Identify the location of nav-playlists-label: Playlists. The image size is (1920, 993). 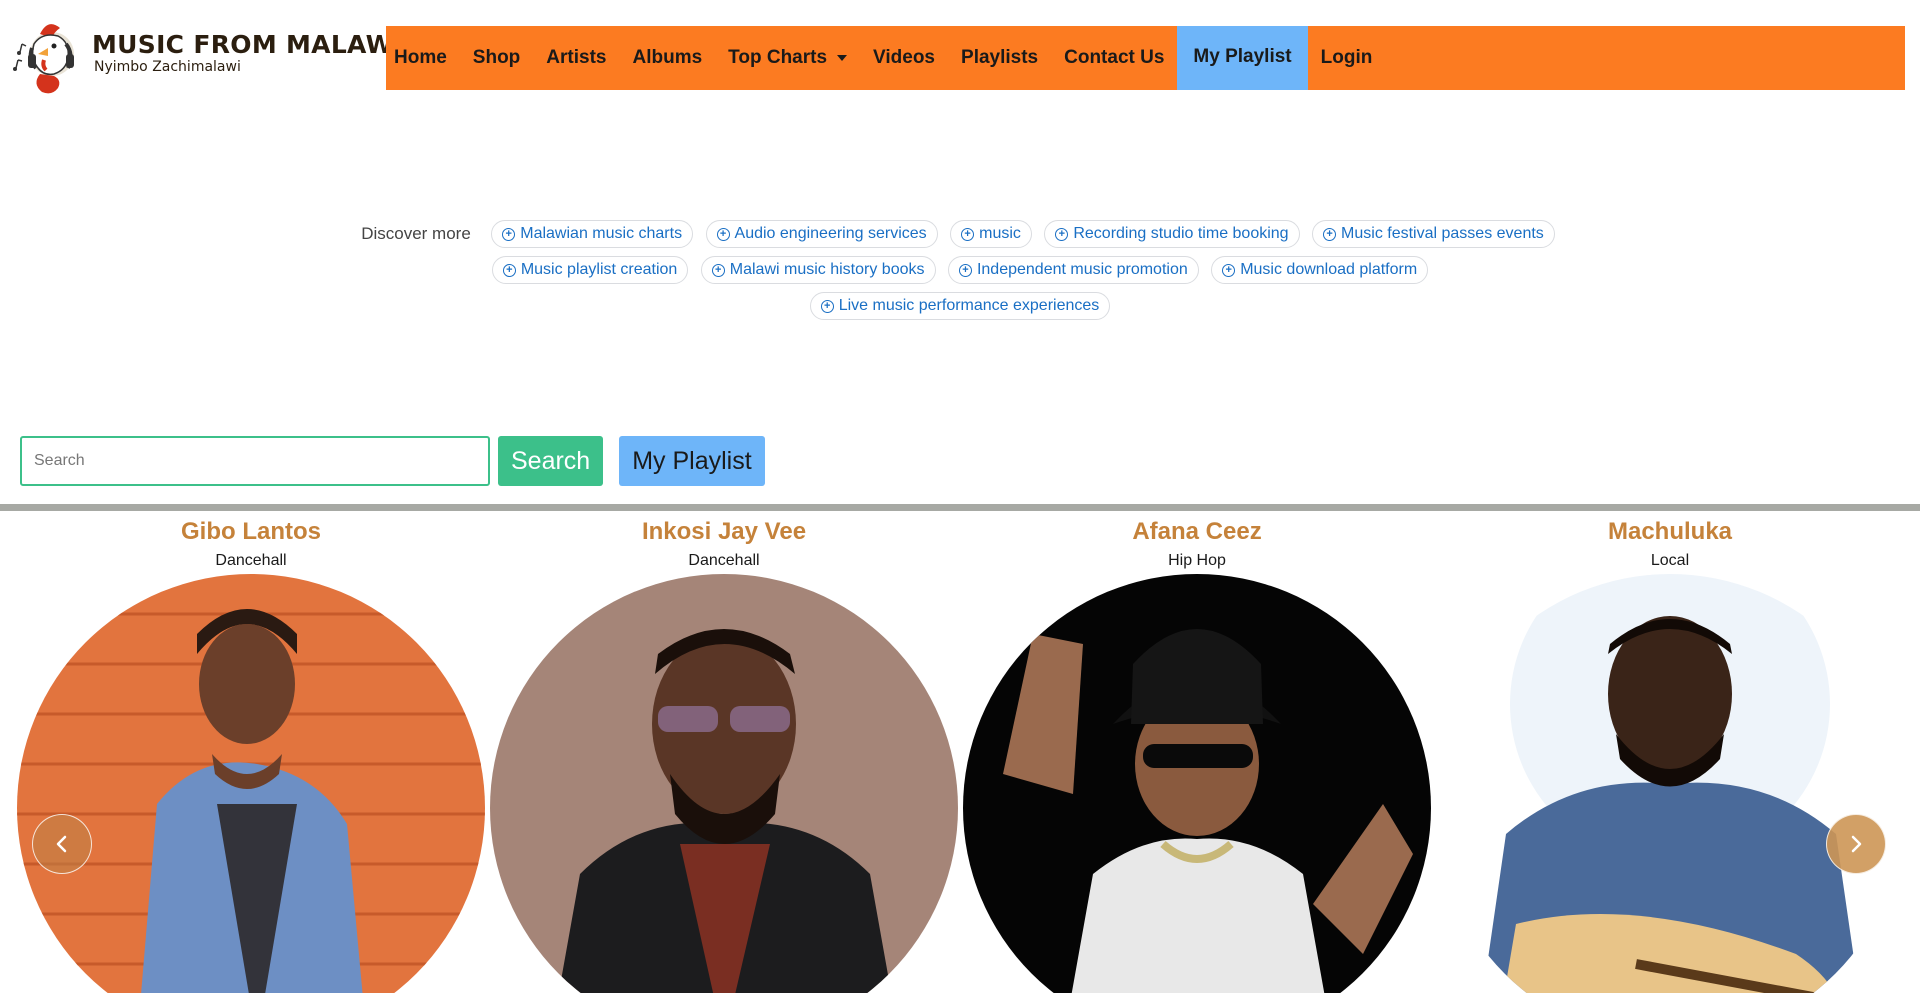
(1000, 57).